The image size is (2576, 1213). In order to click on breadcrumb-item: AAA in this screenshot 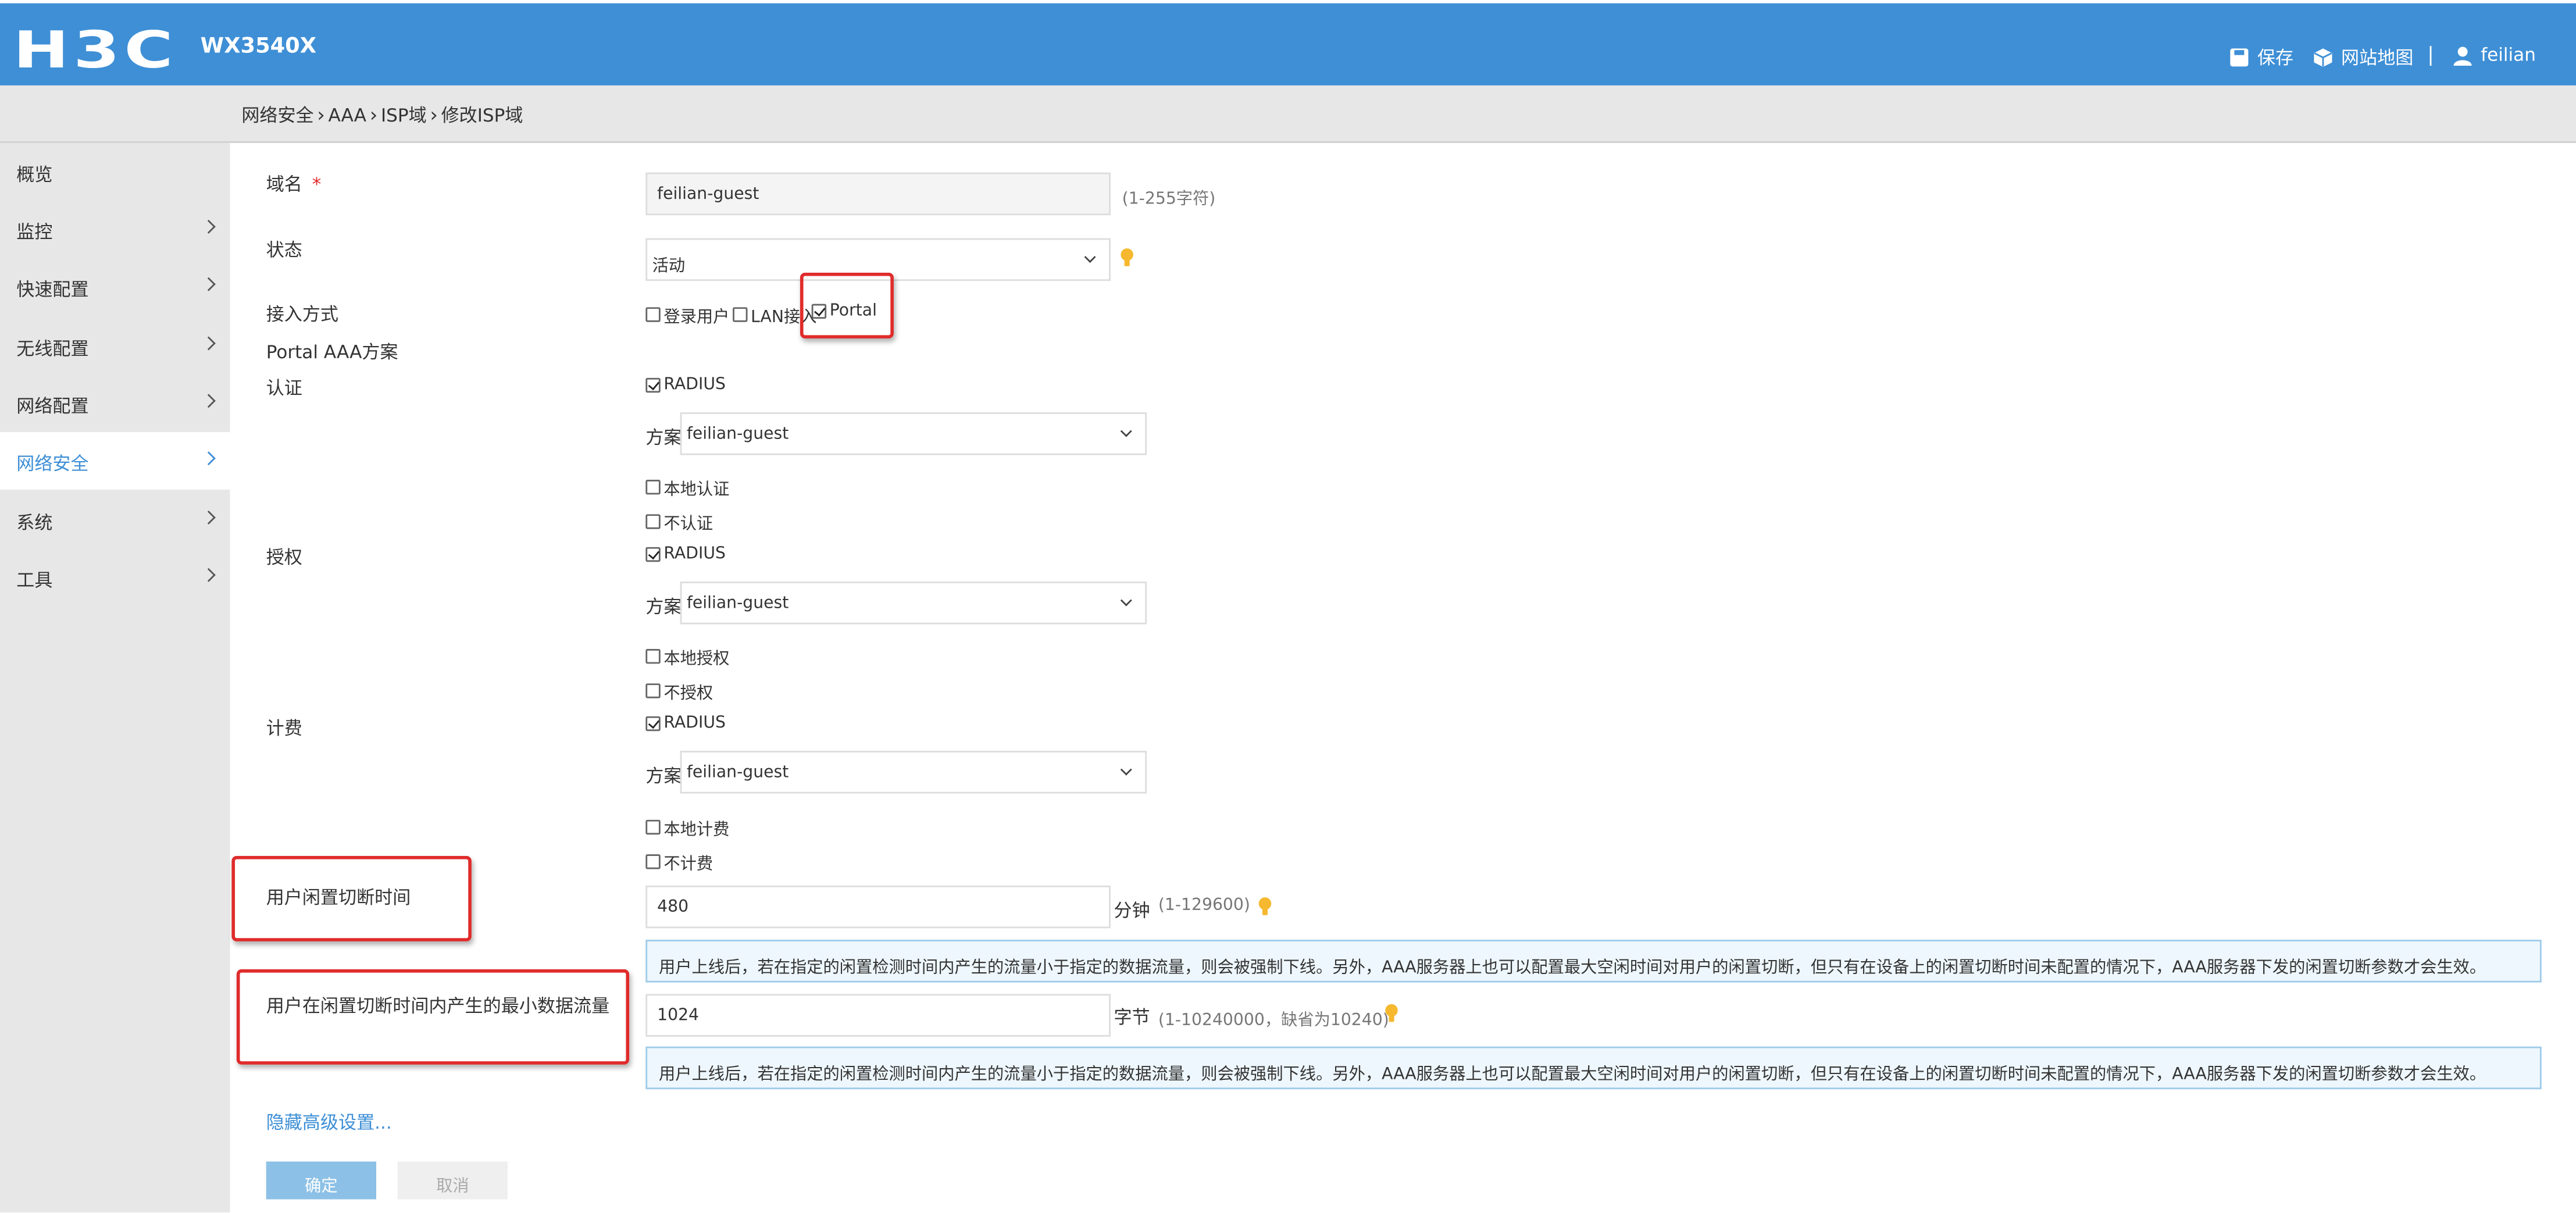, I will do `click(348, 115)`.